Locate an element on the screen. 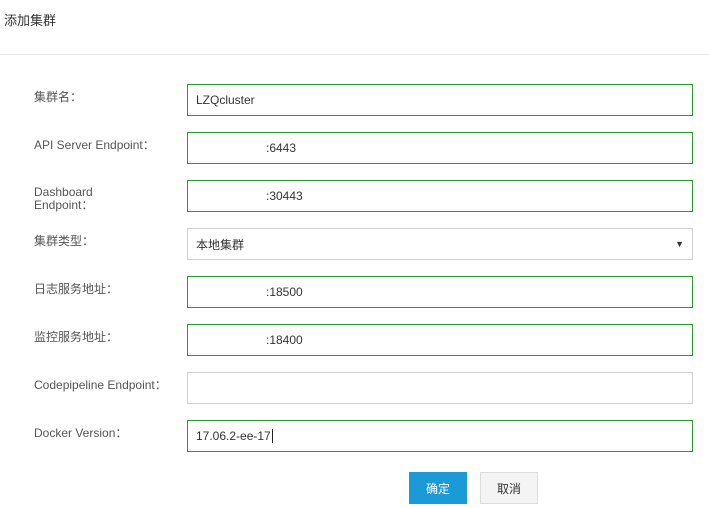  docker-version-input: 17.06.2-ee-17 is located at coordinates (440, 436).